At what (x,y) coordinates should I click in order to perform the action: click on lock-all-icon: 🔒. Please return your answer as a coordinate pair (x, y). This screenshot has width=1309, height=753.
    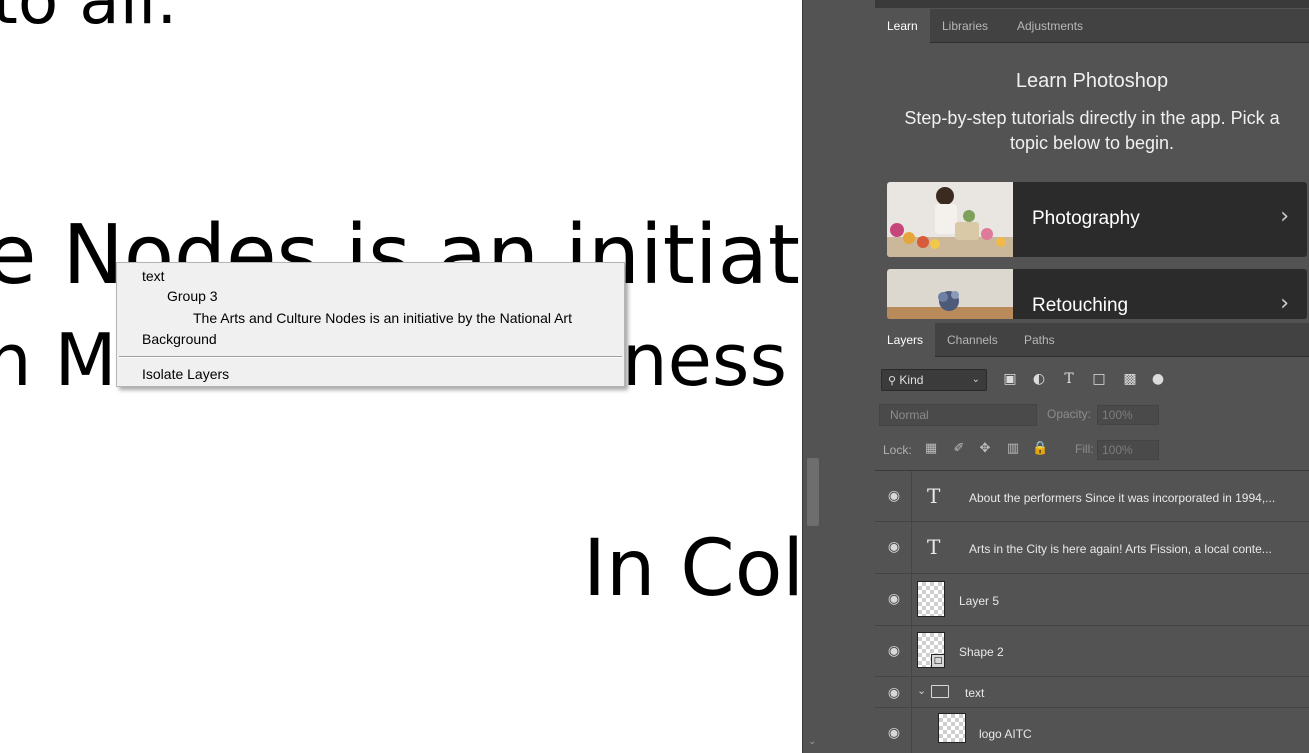
    Looking at the image, I should click on (1040, 449).